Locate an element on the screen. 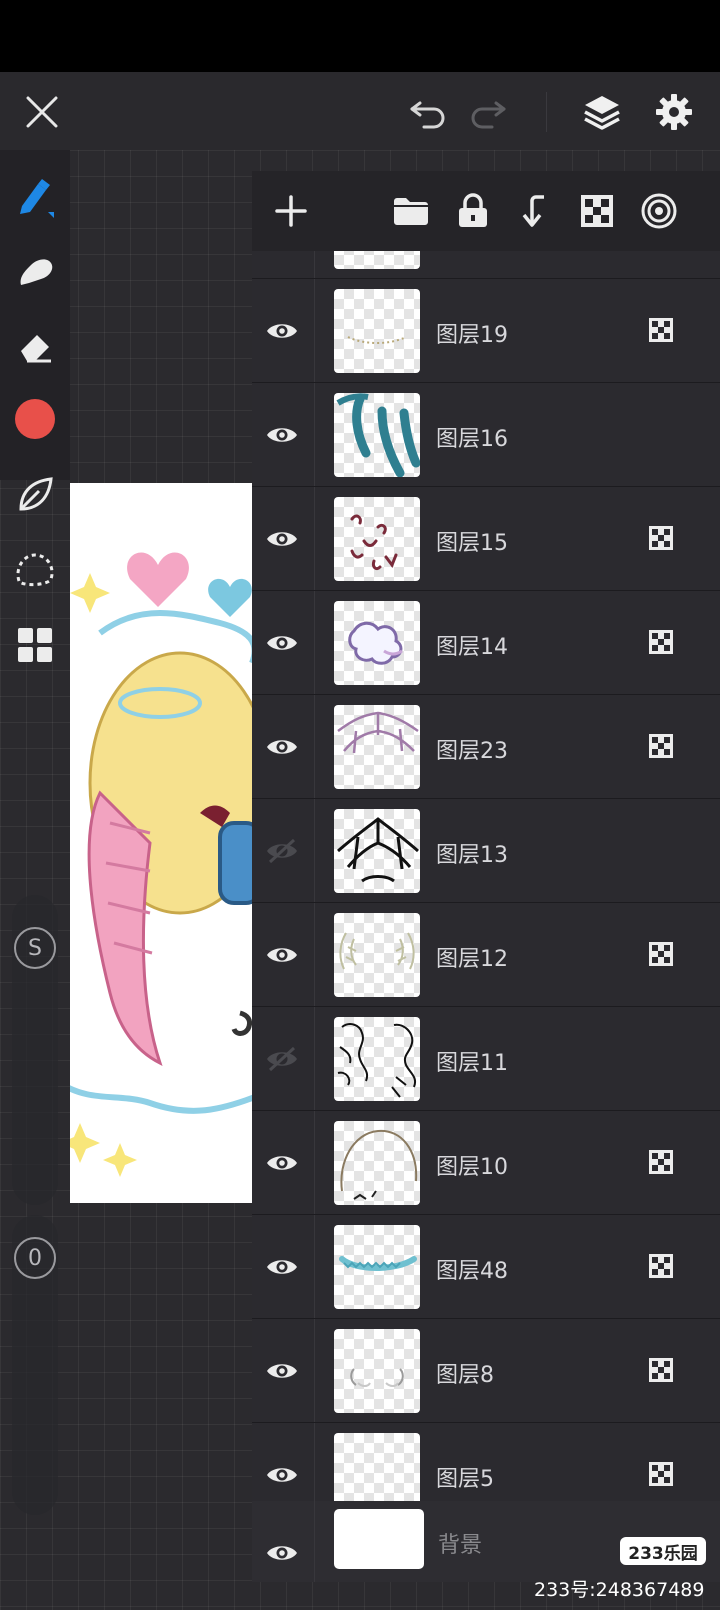 The image size is (720, 1610). left-toolbar is located at coordinates (35, 315).